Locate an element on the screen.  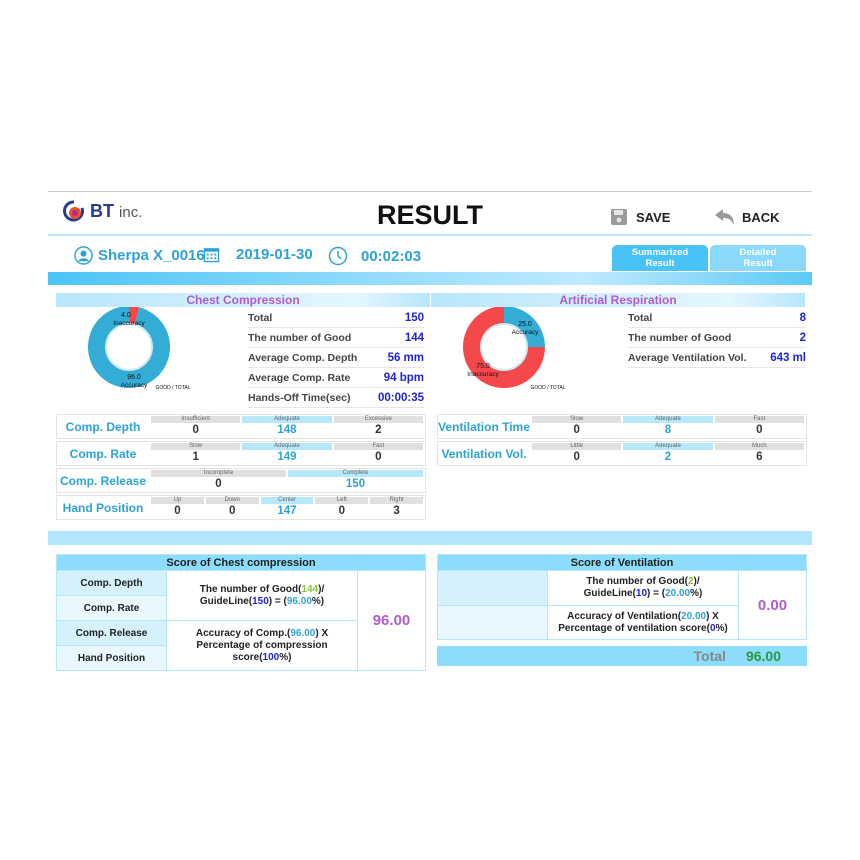
inaccuracy-label: Inaccuracy is located at coordinates (129, 323).